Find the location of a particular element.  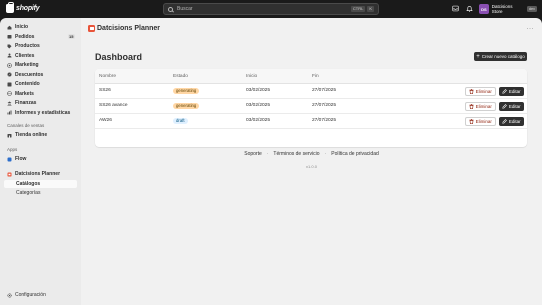

sidebar-item-markets: Markets is located at coordinates (40, 94).